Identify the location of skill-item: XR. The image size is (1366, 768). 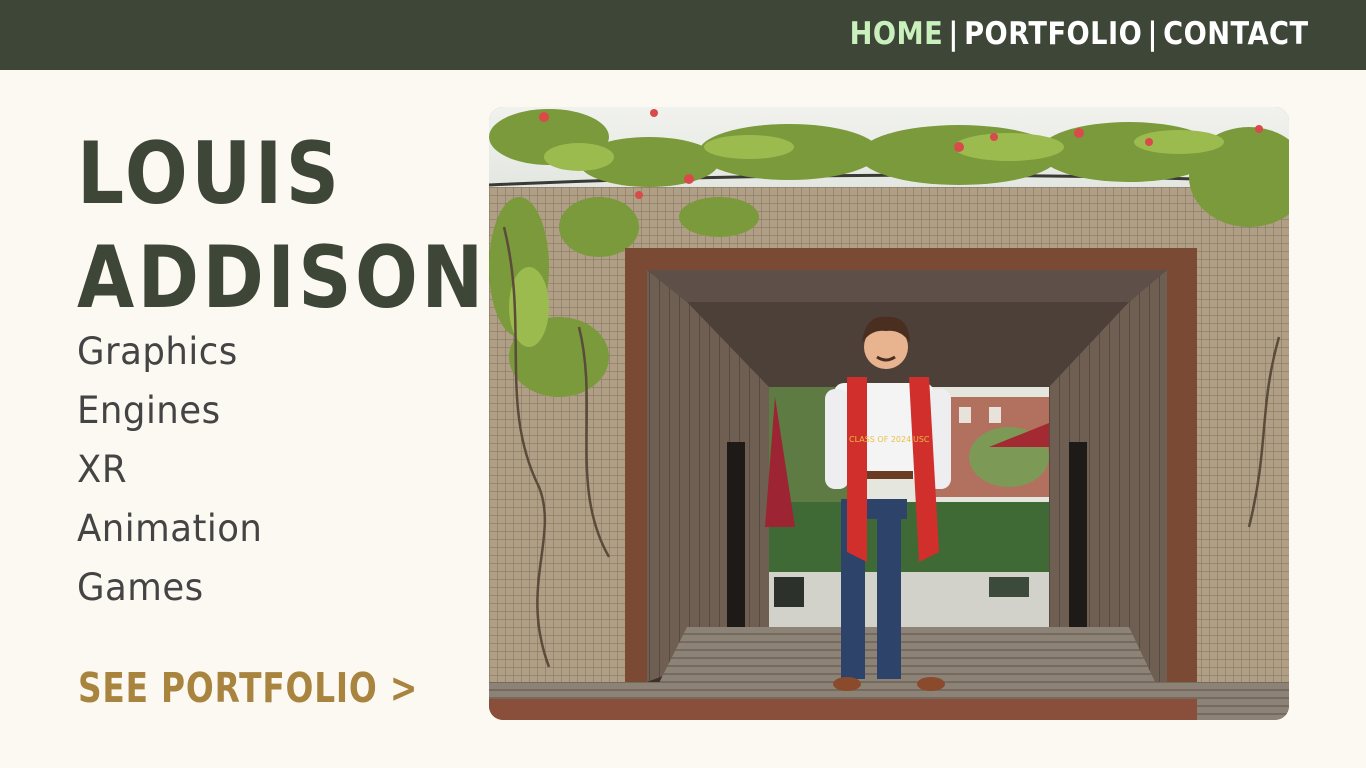
(102, 469).